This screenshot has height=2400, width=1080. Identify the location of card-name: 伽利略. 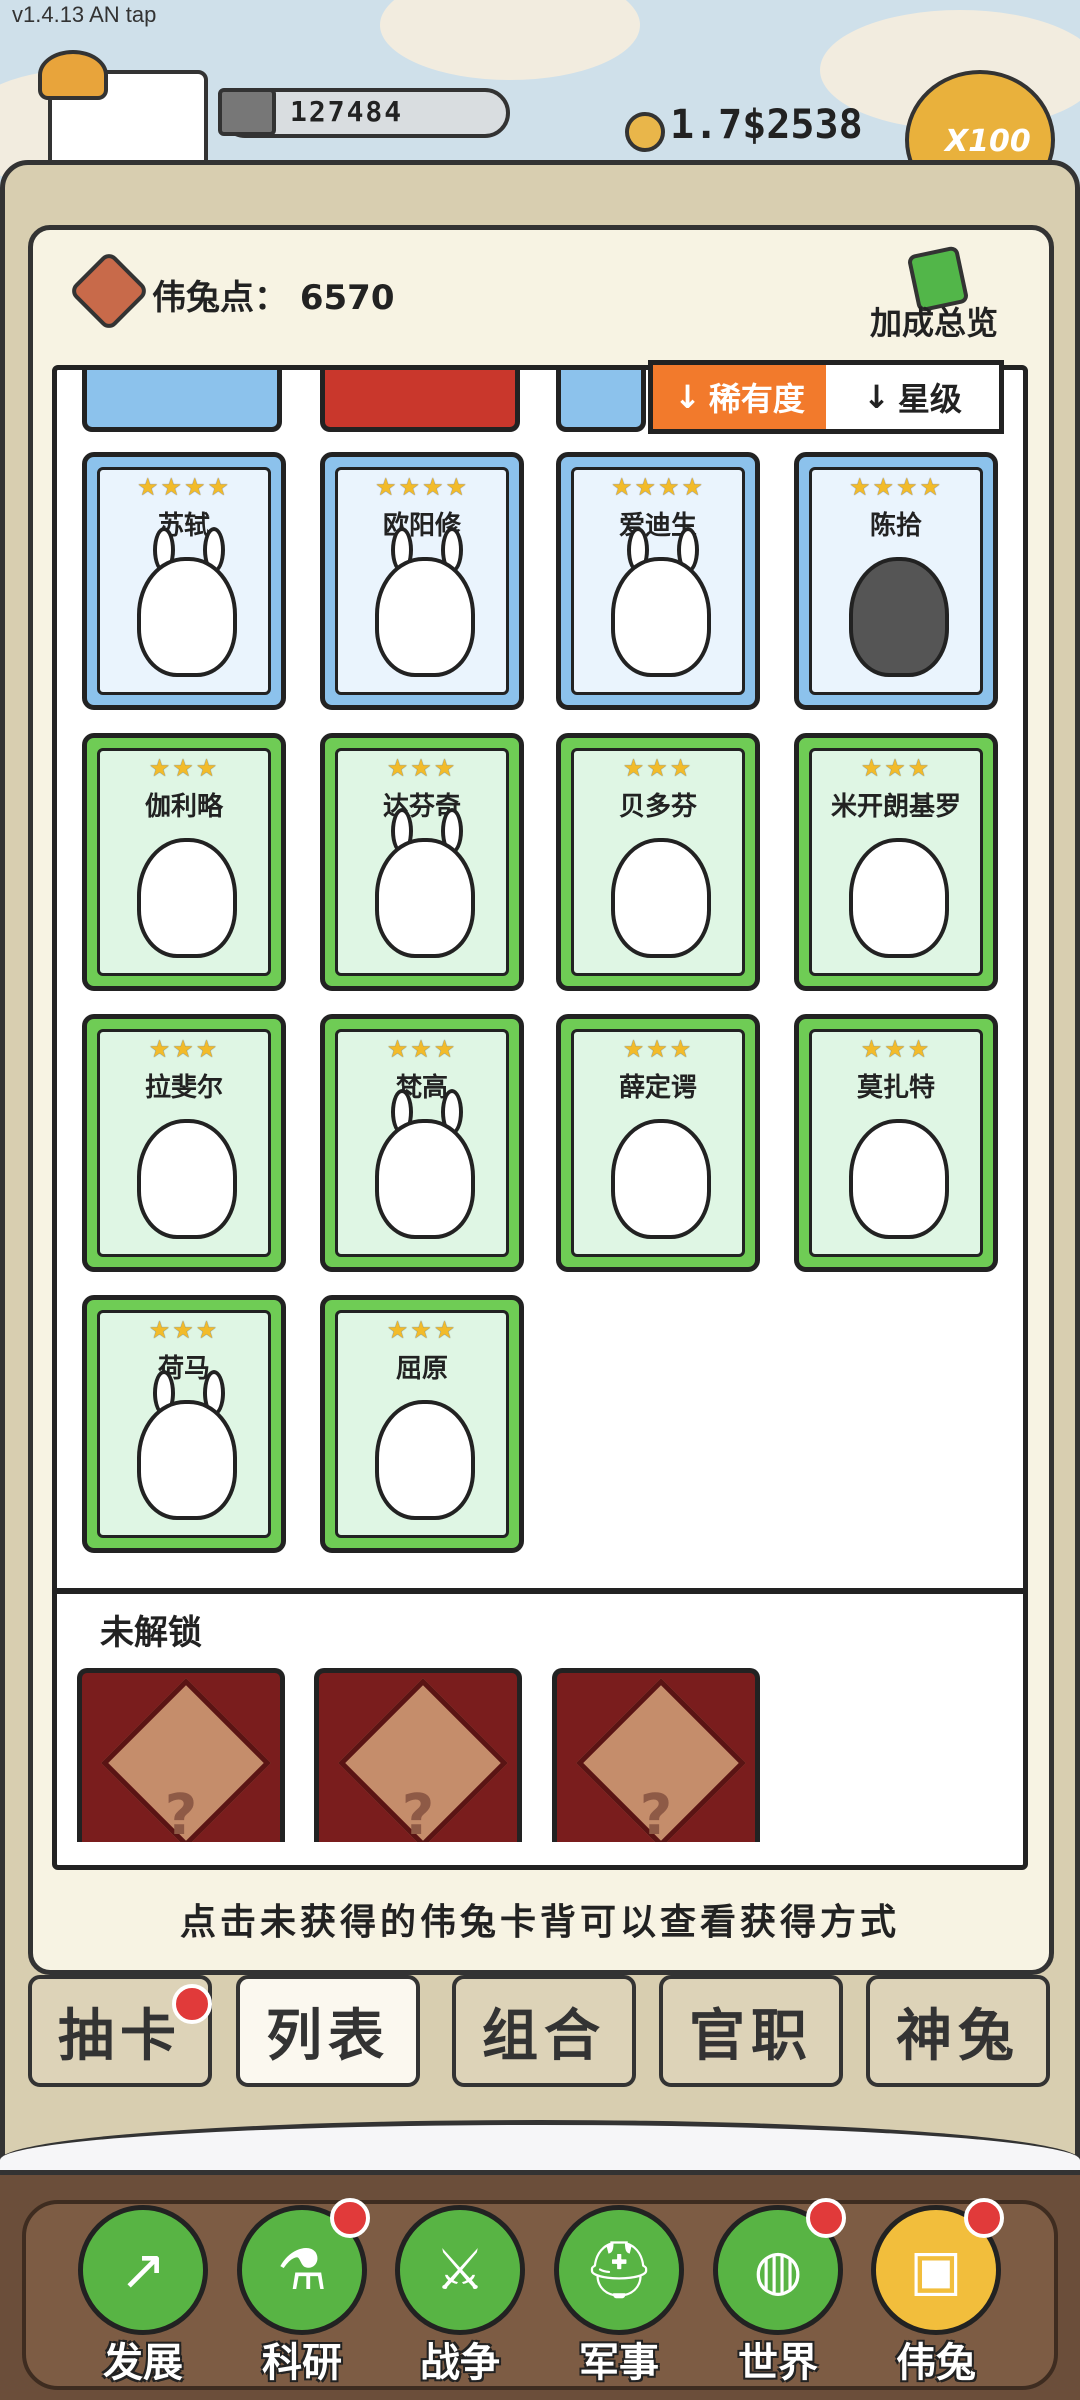
(183, 807).